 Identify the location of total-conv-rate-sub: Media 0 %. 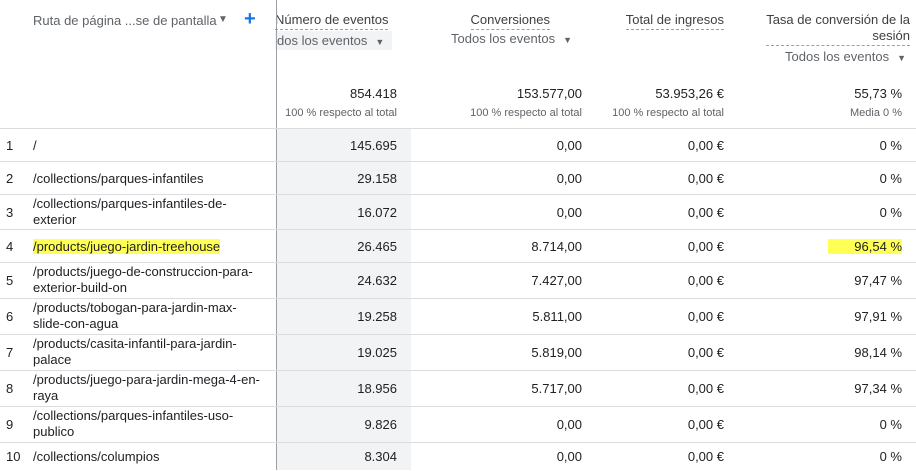
(876, 113).